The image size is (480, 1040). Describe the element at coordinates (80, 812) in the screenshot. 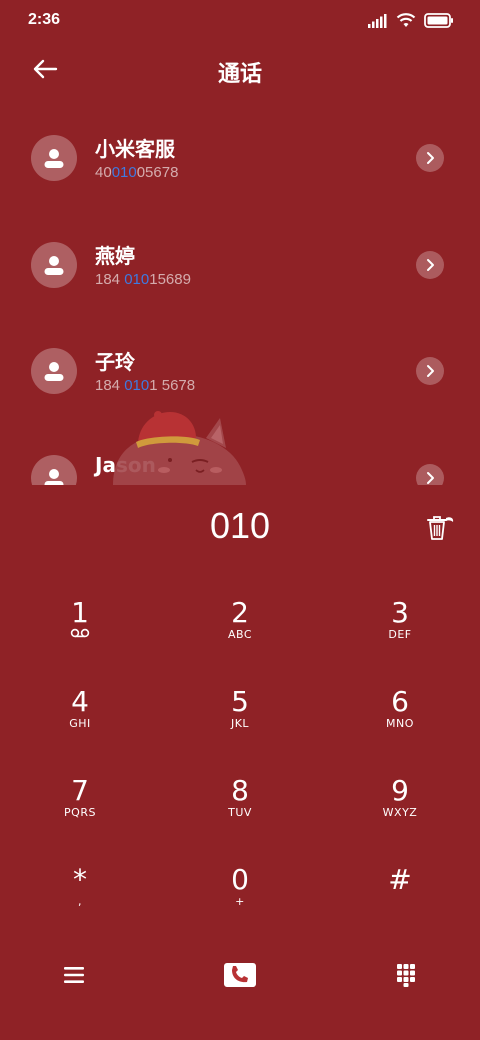

I see `key-letters: PQRS` at that location.